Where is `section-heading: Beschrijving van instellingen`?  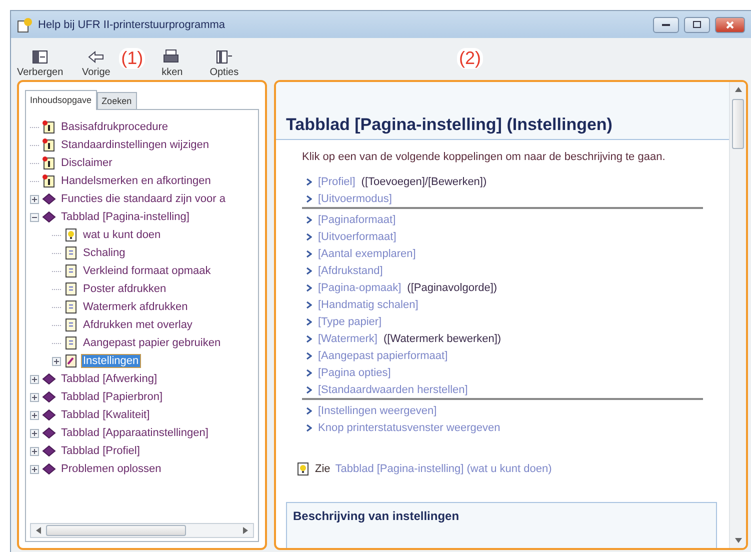 section-heading: Beschrijving van instellingen is located at coordinates (376, 516).